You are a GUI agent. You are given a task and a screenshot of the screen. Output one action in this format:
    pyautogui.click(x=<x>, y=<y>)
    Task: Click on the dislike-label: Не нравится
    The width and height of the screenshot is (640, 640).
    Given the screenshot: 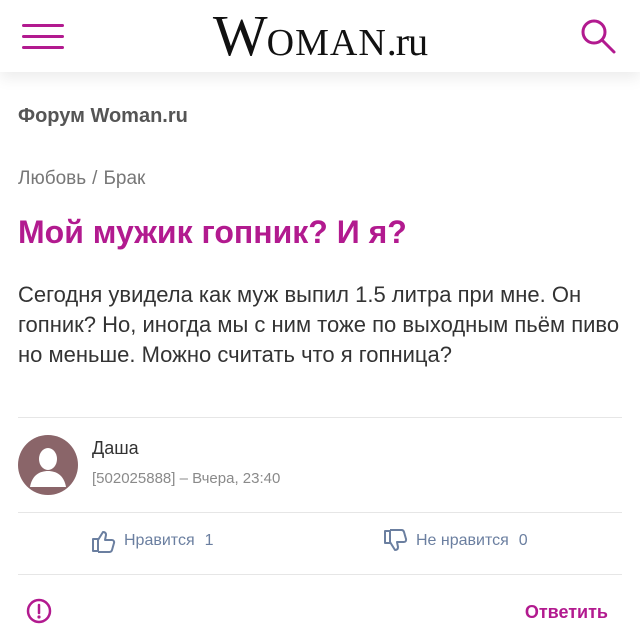 What is the action you would take?
    pyautogui.click(x=462, y=540)
    